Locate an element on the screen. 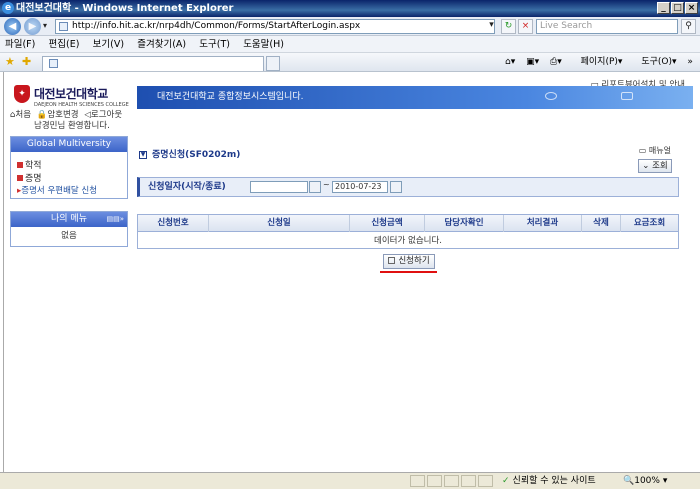 Image resolution: width=700 pixels, height=489 pixels. sidebar-item-academic: 학적 is located at coordinates (29, 164).